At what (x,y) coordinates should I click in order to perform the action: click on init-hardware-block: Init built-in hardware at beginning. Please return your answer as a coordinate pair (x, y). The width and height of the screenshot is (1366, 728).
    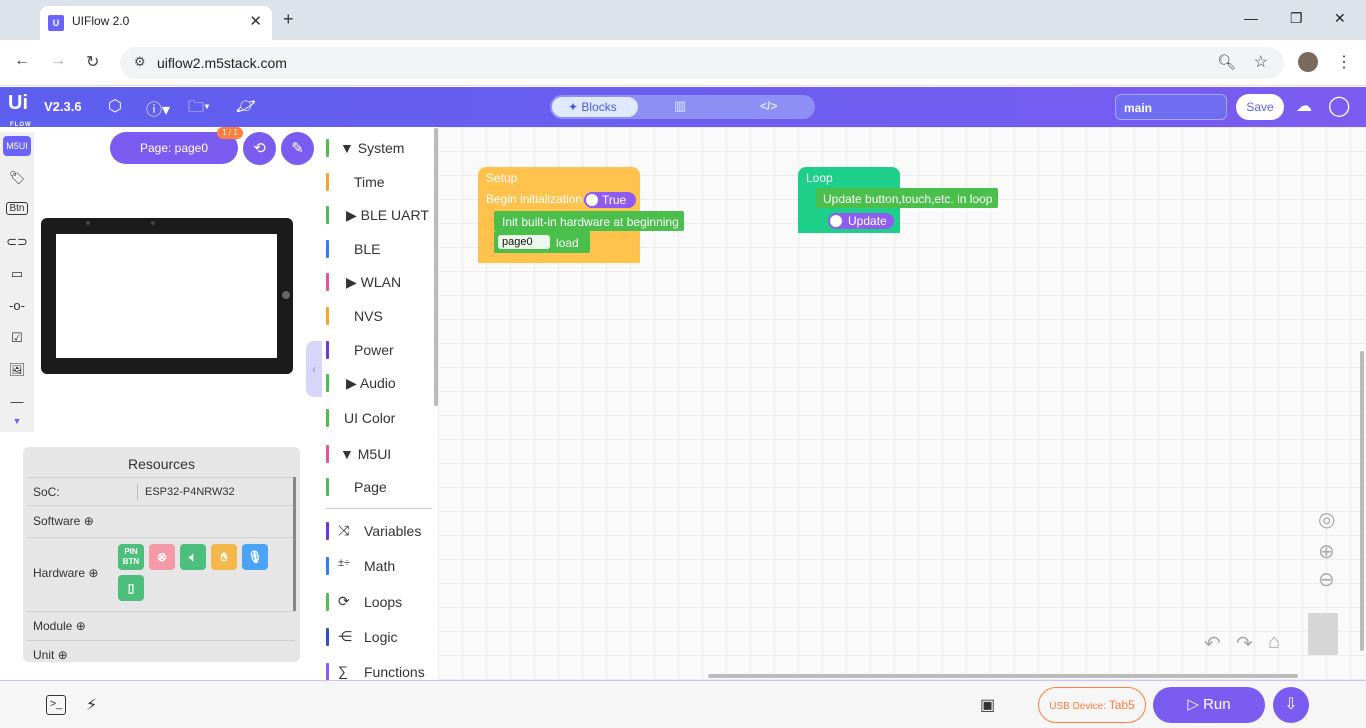
    Looking at the image, I should click on (589, 221).